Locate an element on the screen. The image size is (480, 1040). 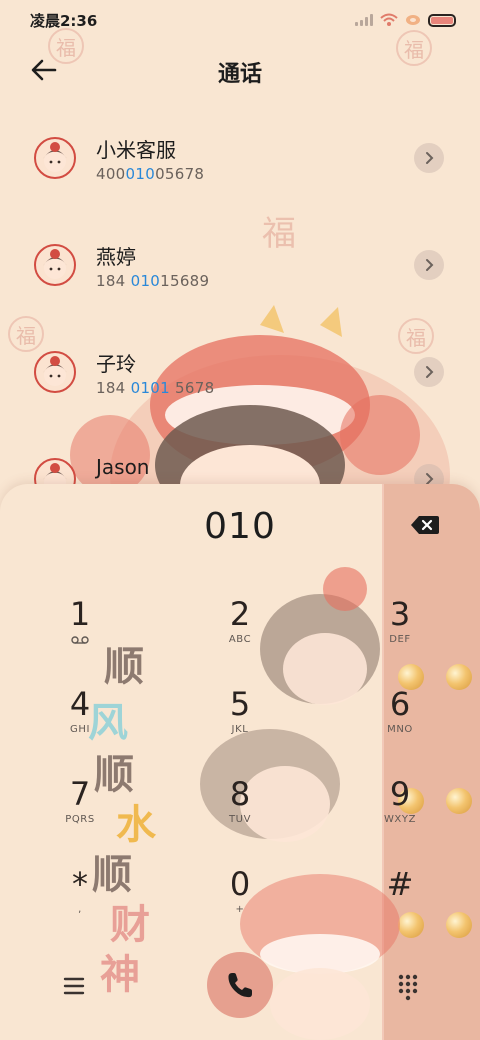
key-4: 4 GHI is located at coordinates (80, 731).